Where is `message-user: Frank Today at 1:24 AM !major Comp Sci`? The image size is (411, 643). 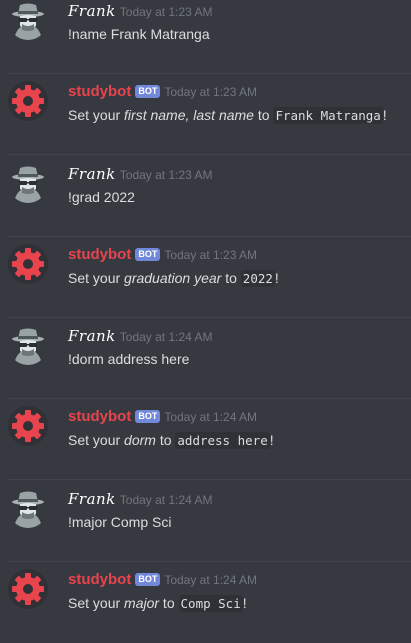 message-user: Frank Today at 1:24 AM !major Comp Sci is located at coordinates (205, 521).